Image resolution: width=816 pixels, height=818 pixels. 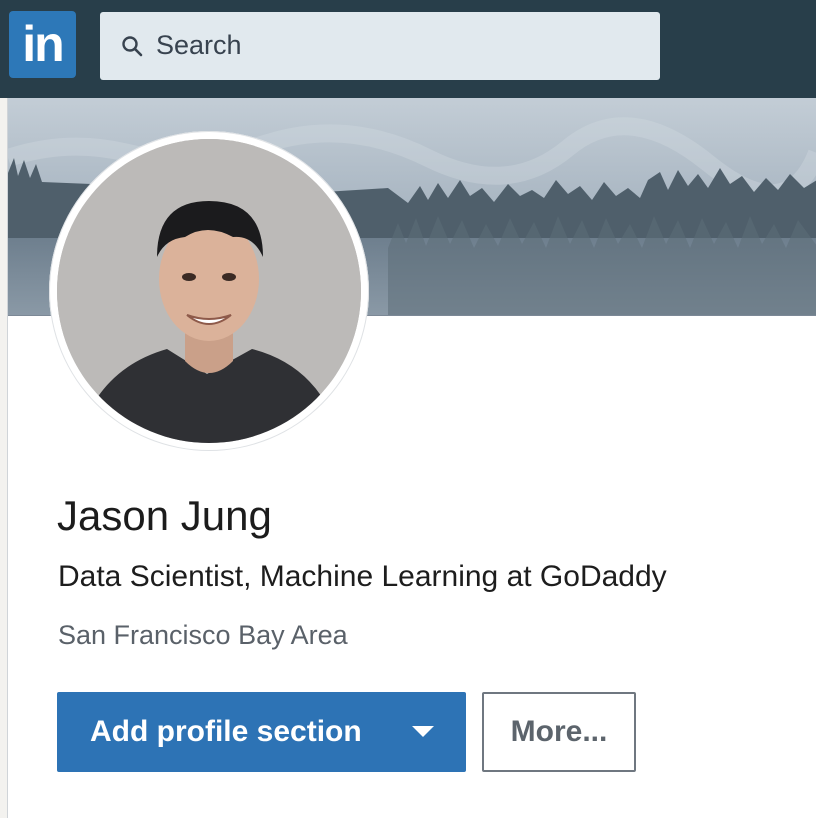 I want to click on profile-name: Jason Jung, so click(x=164, y=515).